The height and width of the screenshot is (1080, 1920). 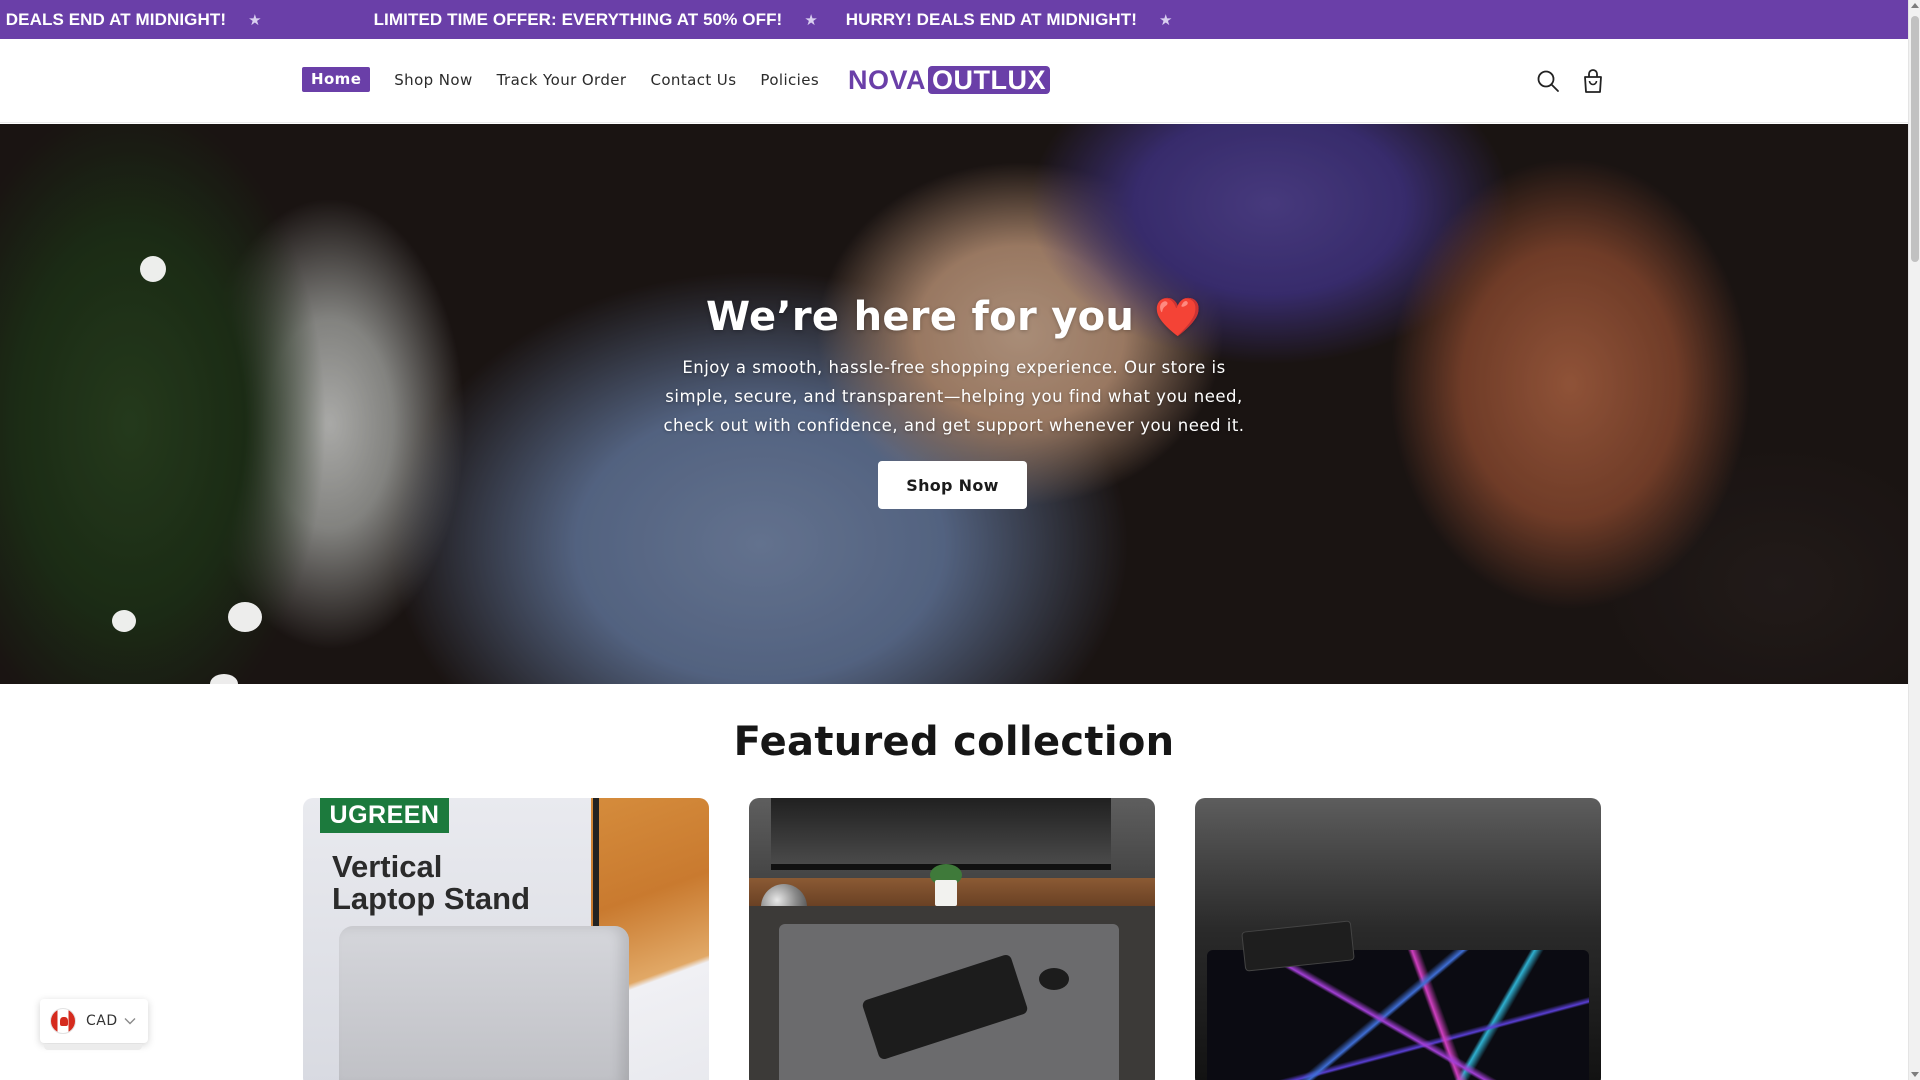 What do you see at coordinates (102, 1021) in the screenshot?
I see `currency-code: CAD` at bounding box center [102, 1021].